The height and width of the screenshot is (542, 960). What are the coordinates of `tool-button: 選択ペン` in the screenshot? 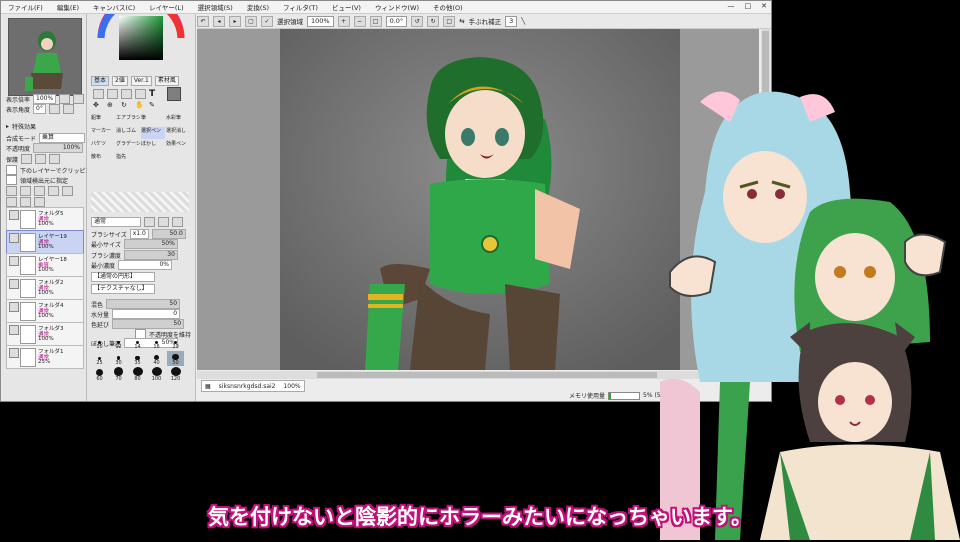 It's located at (153, 133).